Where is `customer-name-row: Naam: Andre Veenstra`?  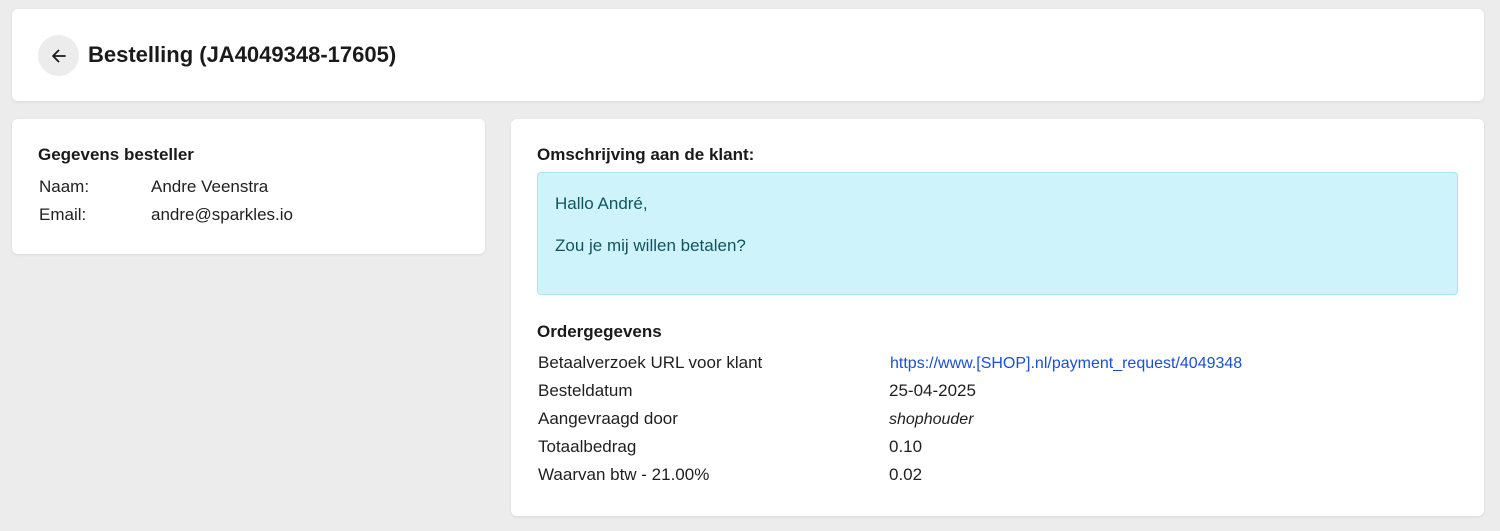
customer-name-row: Naam: Andre Veenstra is located at coordinates (153, 187).